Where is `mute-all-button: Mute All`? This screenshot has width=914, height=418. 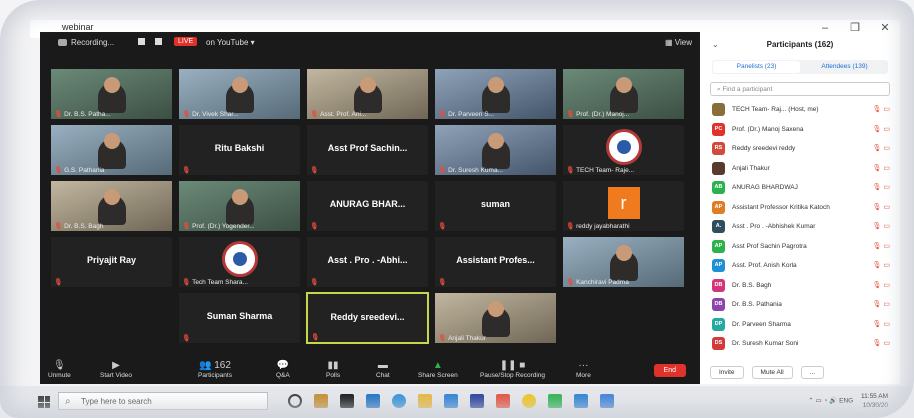 mute-all-button: Mute All is located at coordinates (772, 372).